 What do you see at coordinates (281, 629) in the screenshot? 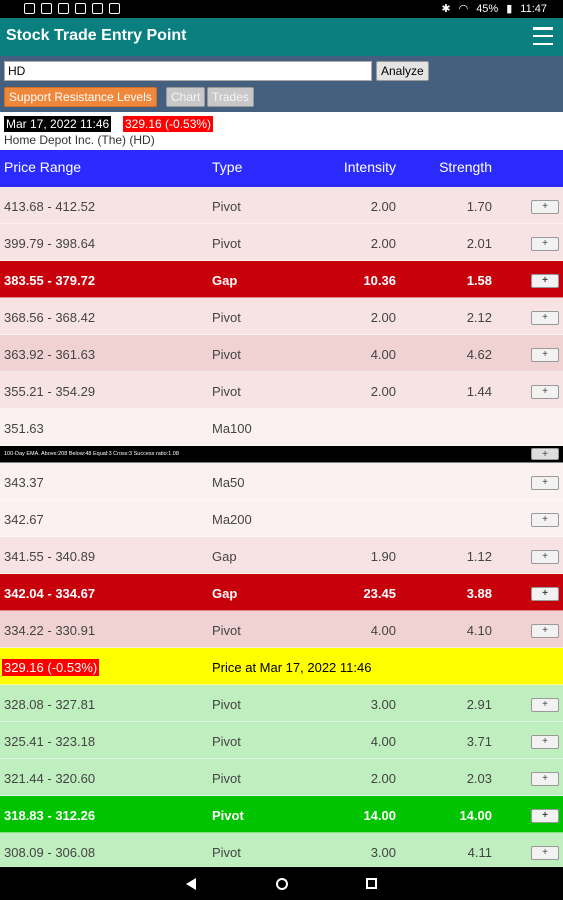
I see `table-row: 334.22 - 330.91 Pivot 4.00 4.10 +` at bounding box center [281, 629].